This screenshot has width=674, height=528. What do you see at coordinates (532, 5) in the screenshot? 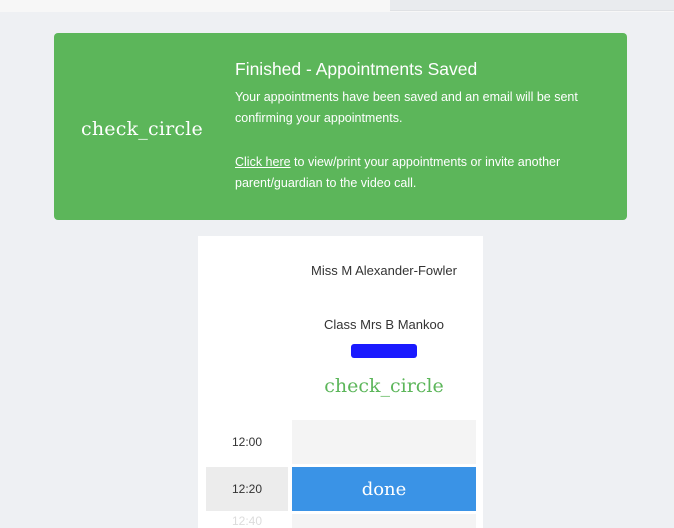
I see `top-bar-panel` at bounding box center [532, 5].